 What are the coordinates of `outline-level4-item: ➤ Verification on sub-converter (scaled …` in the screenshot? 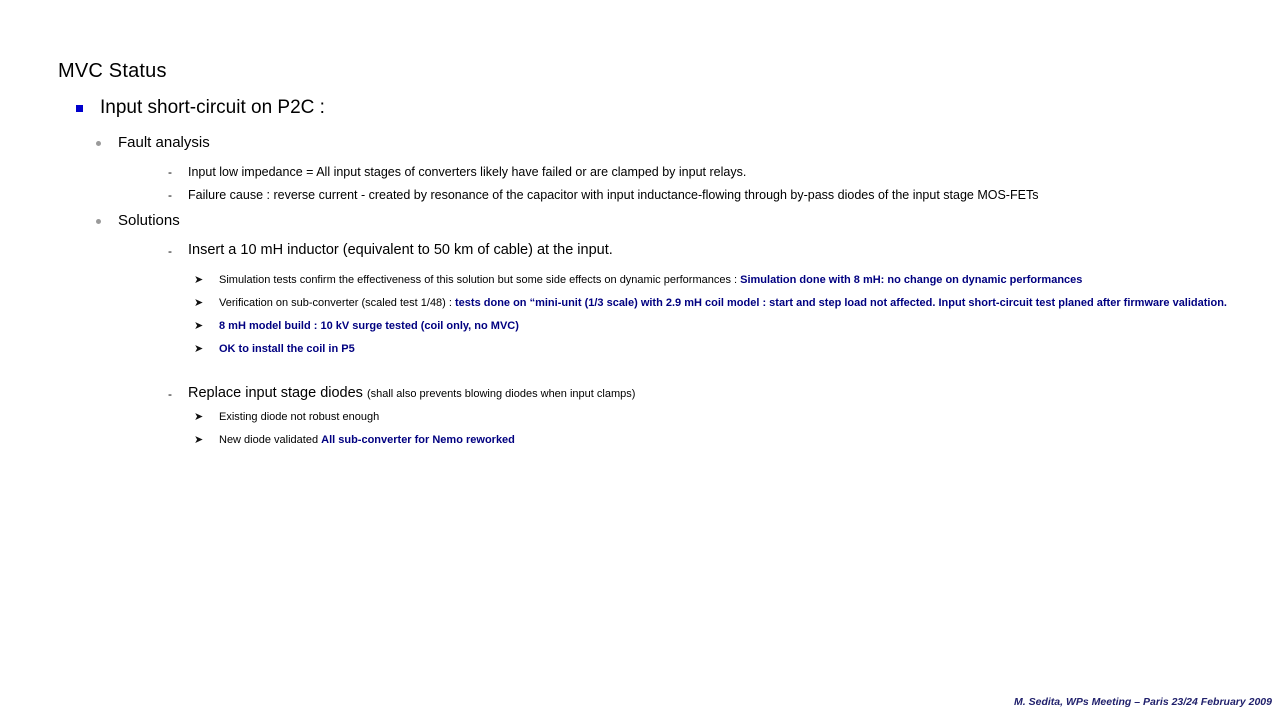 It's located at (648, 303).